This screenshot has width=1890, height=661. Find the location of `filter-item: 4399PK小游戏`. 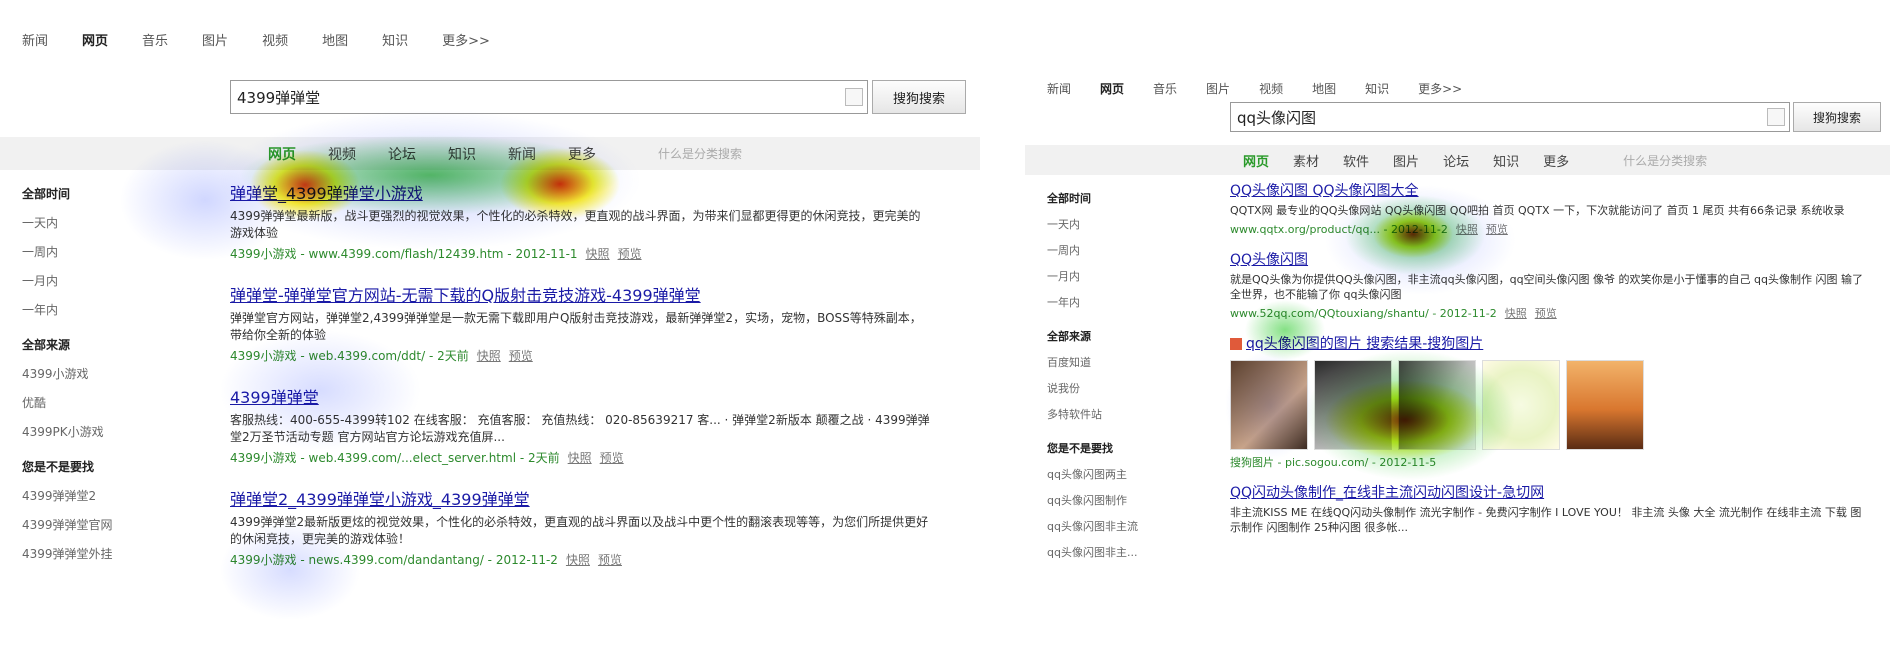

filter-item: 4399PK小游戏 is located at coordinates (117, 431).